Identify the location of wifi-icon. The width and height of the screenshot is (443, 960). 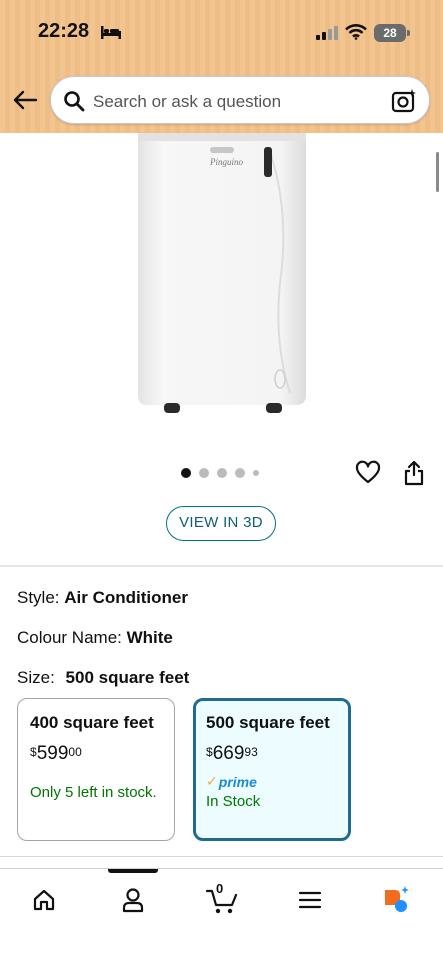
(356, 32).